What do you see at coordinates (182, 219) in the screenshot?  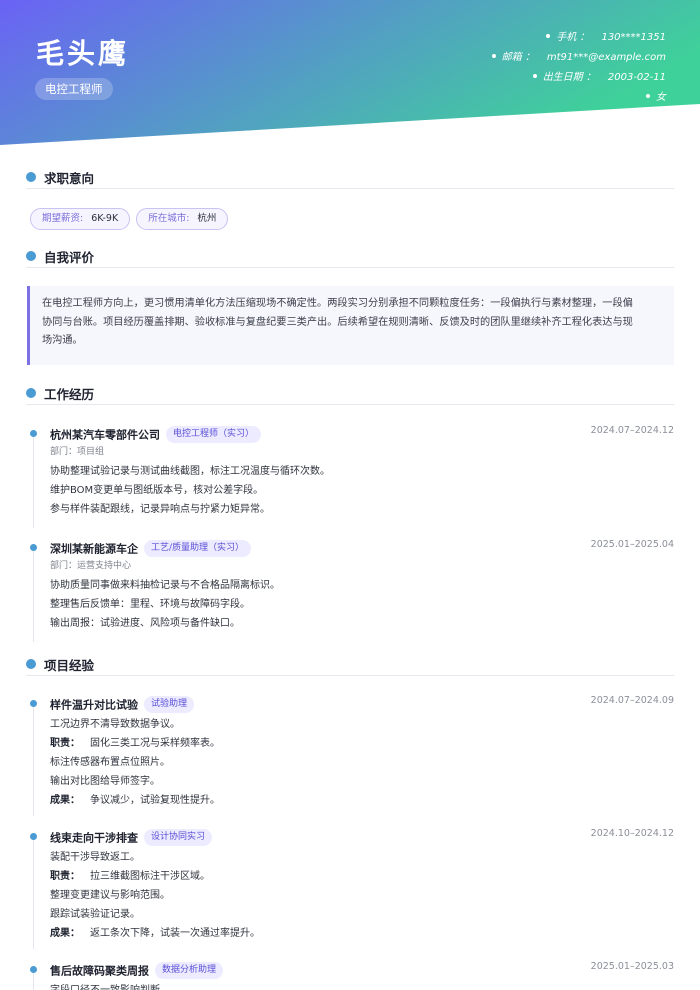 I see `city-tag: 所在城市: 杭州` at bounding box center [182, 219].